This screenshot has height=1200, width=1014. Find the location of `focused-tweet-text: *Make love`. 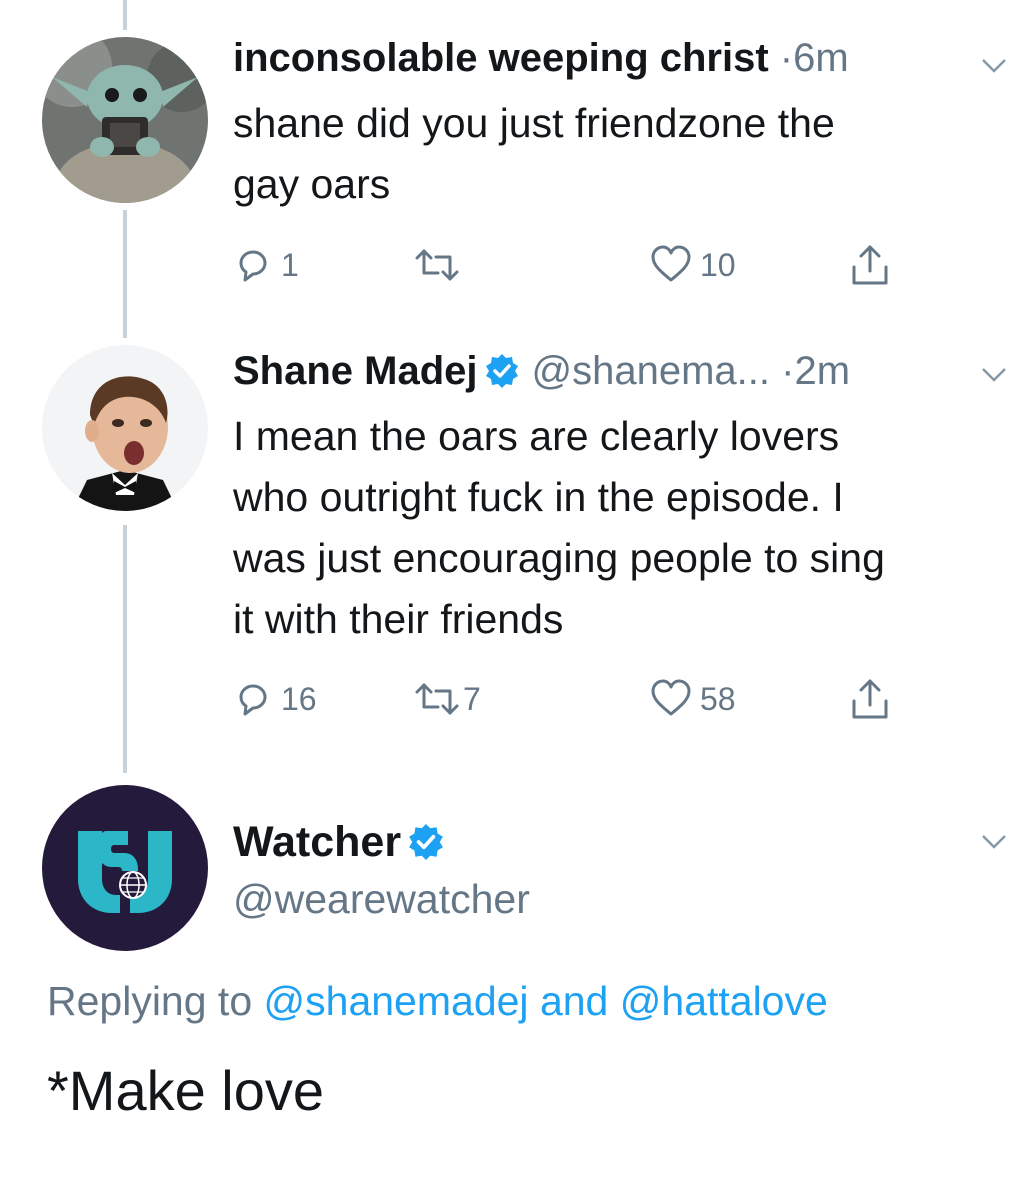

focused-tweet-text: *Make love is located at coordinates (186, 1090).